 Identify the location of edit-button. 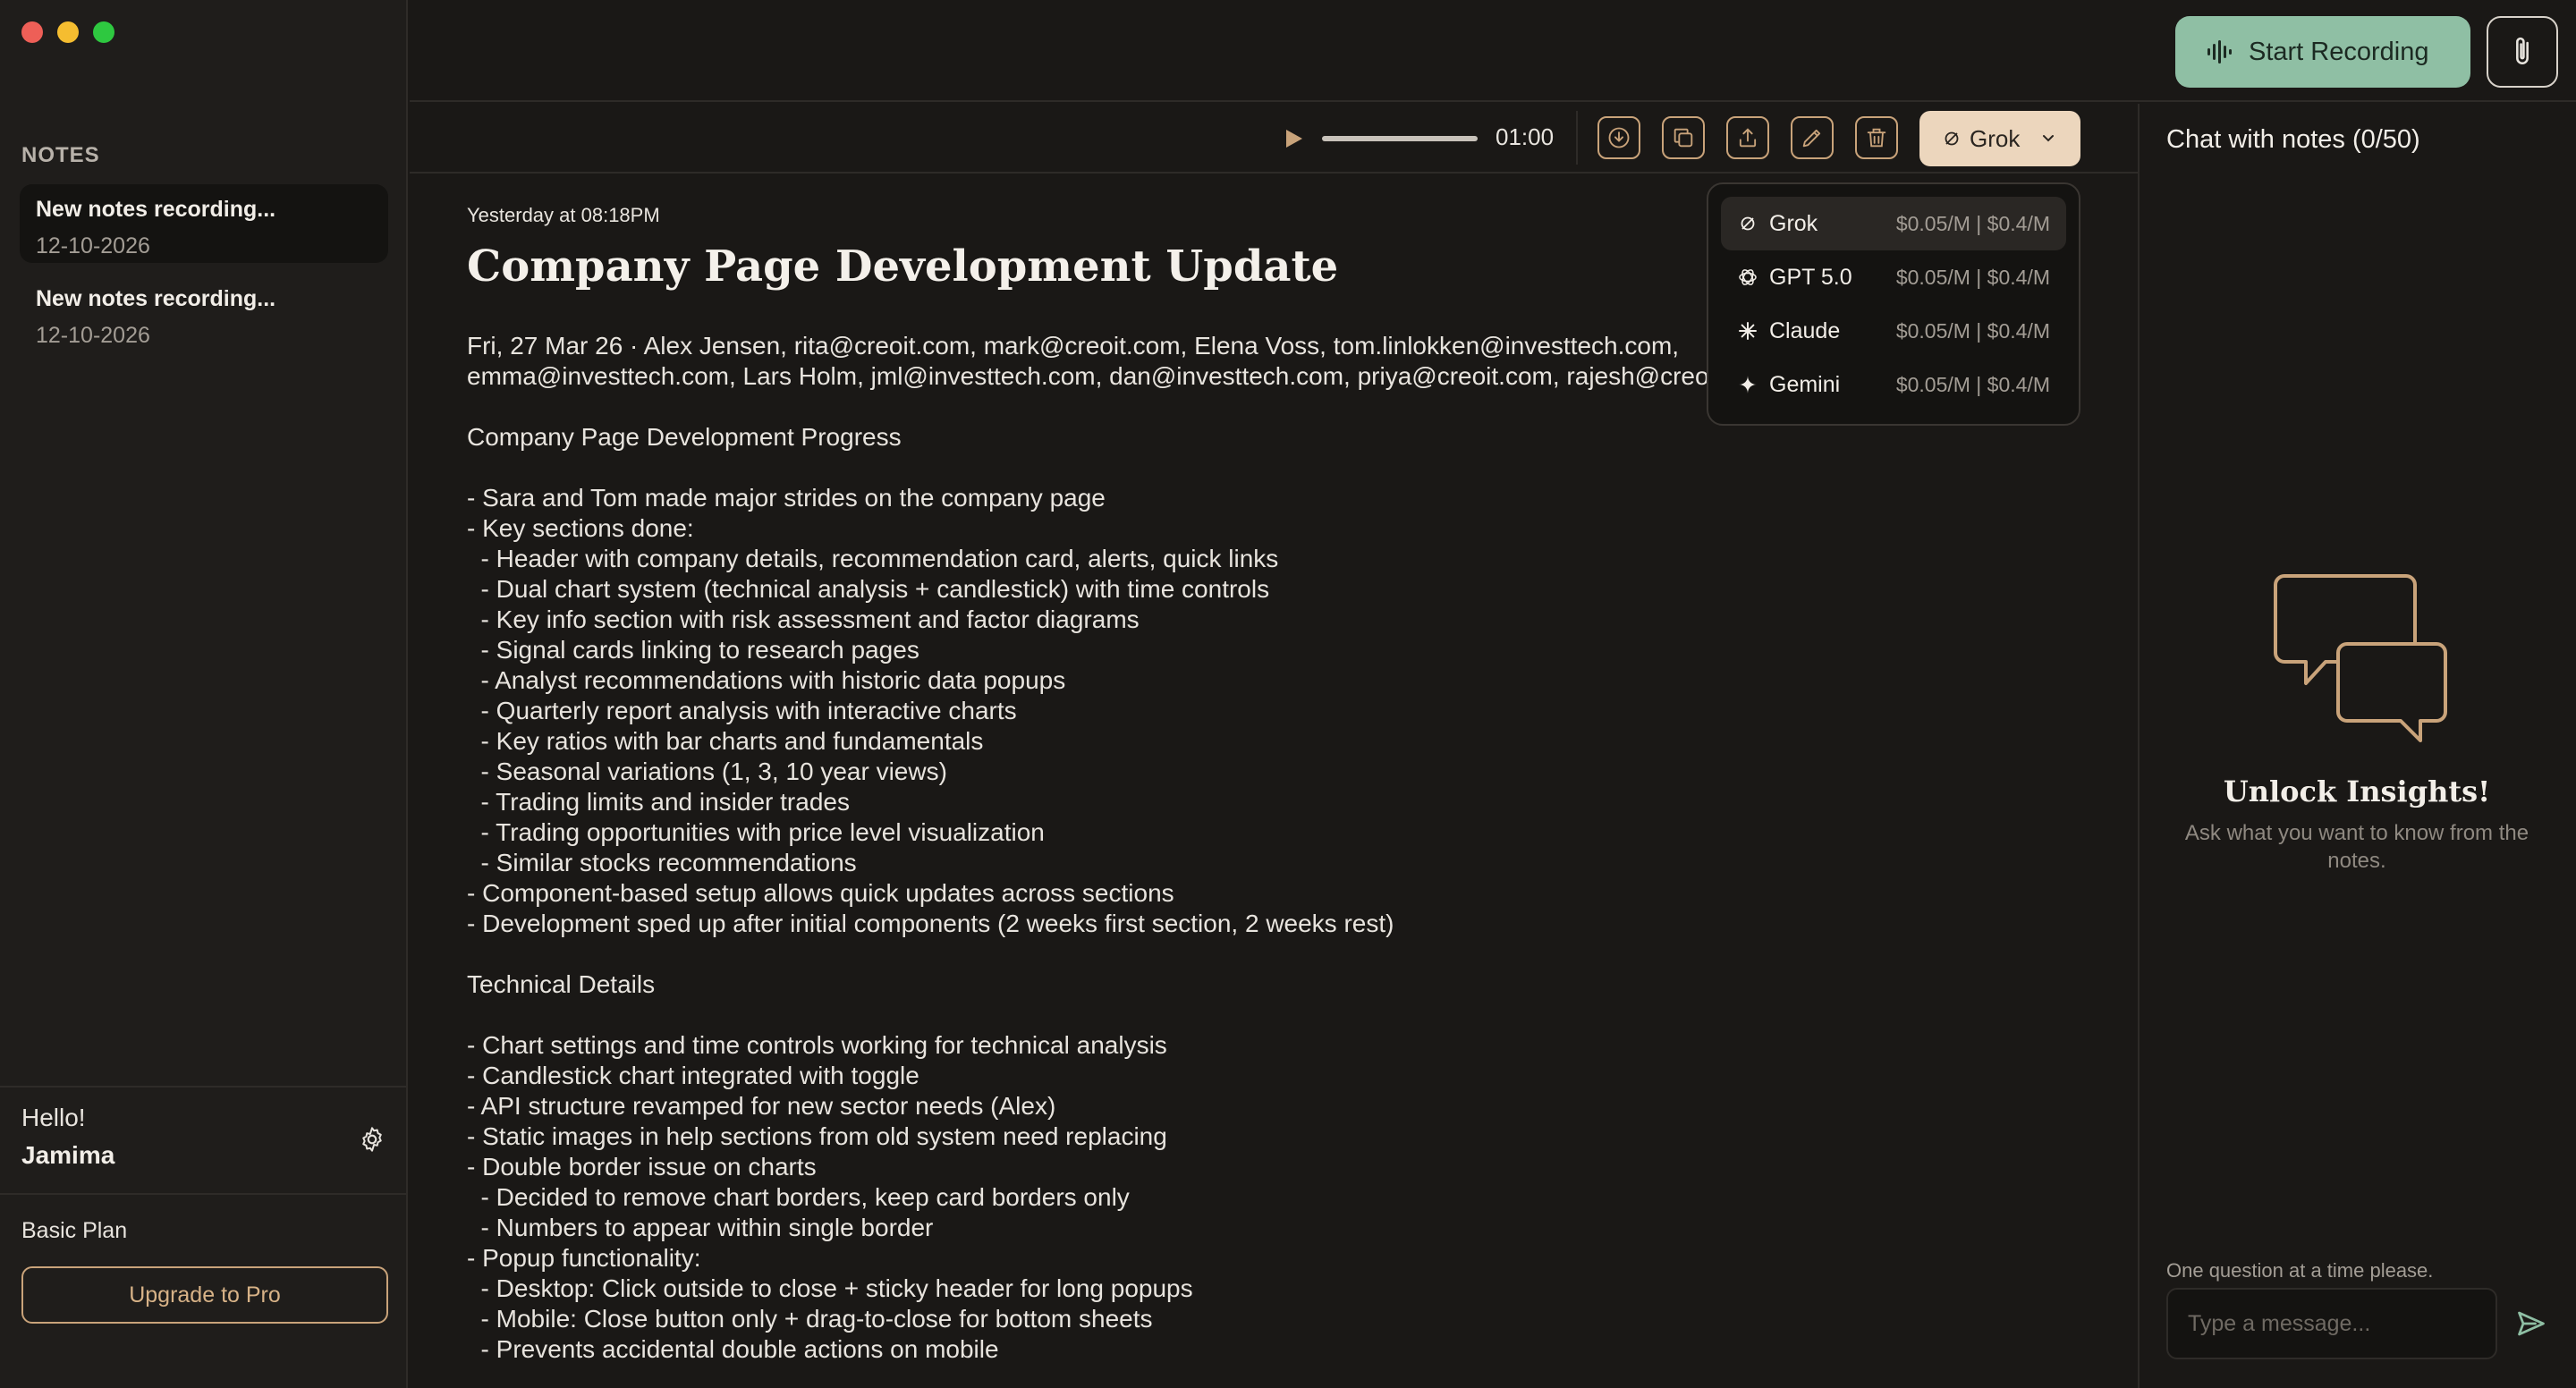
(1812, 138).